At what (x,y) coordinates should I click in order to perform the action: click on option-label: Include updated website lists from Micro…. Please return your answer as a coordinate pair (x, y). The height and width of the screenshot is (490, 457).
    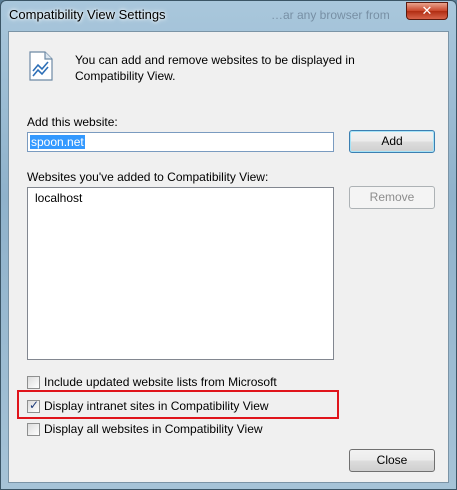
    Looking at the image, I should click on (160, 382).